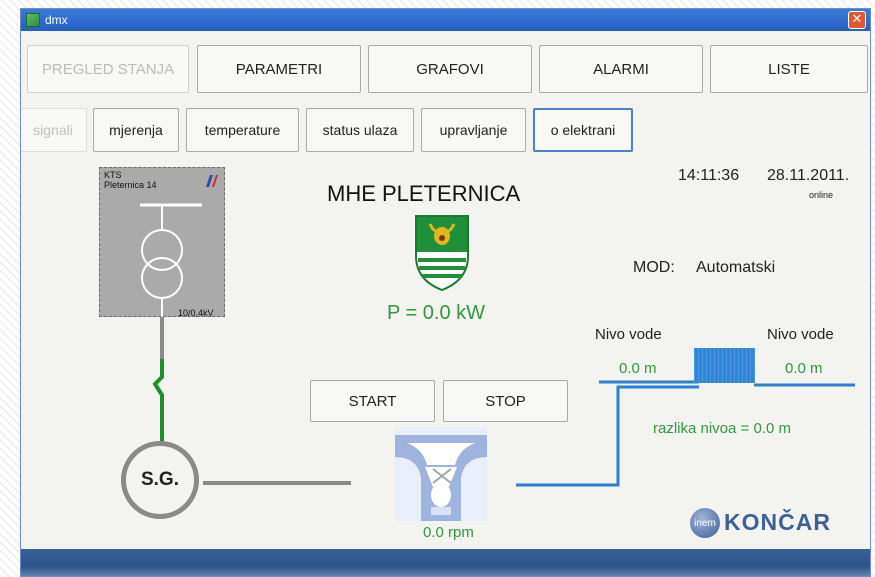  What do you see at coordinates (638, 368) in the screenshot?
I see `upper-level-value: 0.0 m` at bounding box center [638, 368].